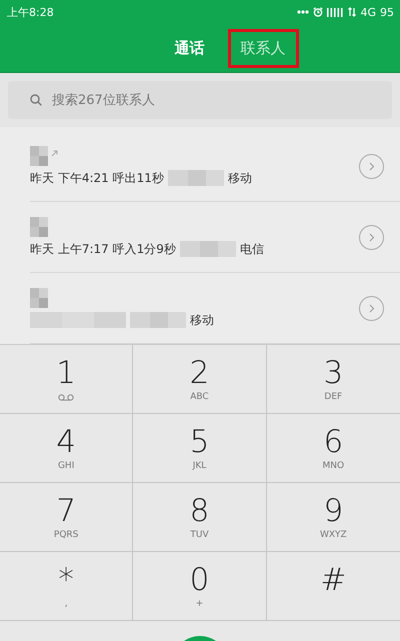 The image size is (400, 641). Describe the element at coordinates (200, 100) in the screenshot. I see `search-field: 搜索267位联系人` at that location.